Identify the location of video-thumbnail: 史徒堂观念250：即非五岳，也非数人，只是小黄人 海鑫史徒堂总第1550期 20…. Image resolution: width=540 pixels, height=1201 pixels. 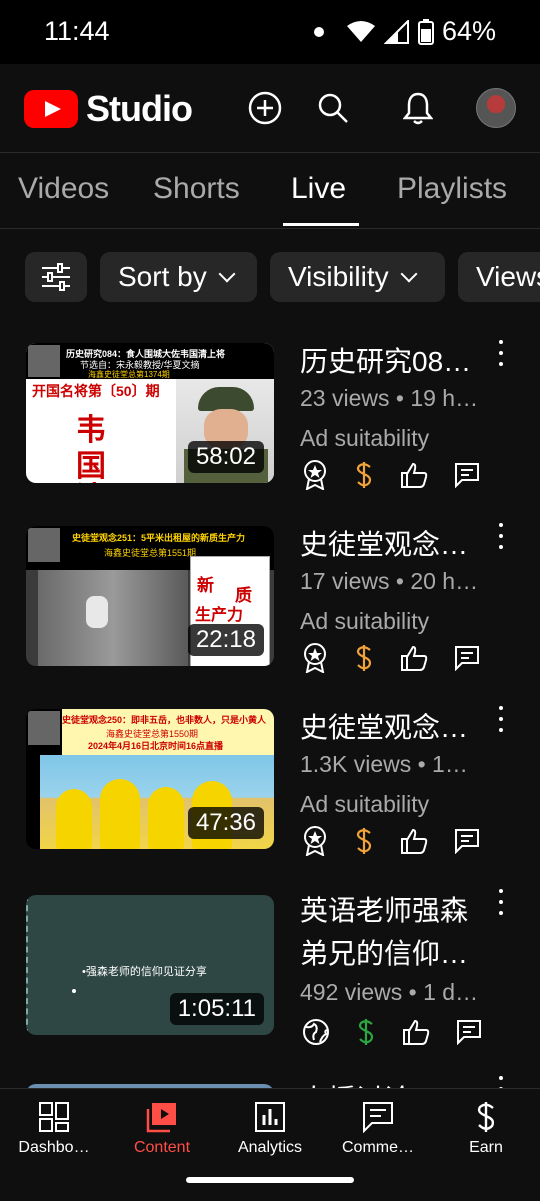
(150, 779).